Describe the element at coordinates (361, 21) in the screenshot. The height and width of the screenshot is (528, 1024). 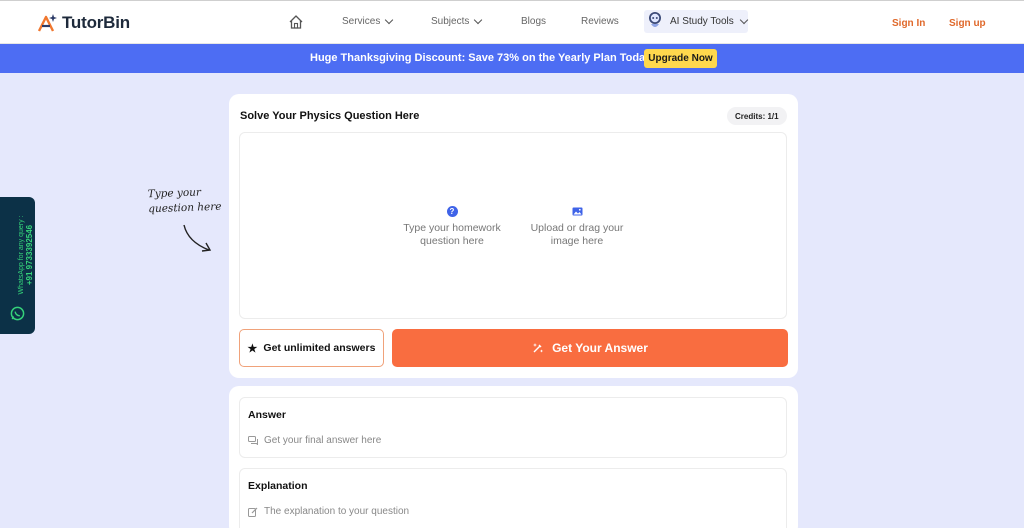
I see `nav-services-label: Services` at that location.